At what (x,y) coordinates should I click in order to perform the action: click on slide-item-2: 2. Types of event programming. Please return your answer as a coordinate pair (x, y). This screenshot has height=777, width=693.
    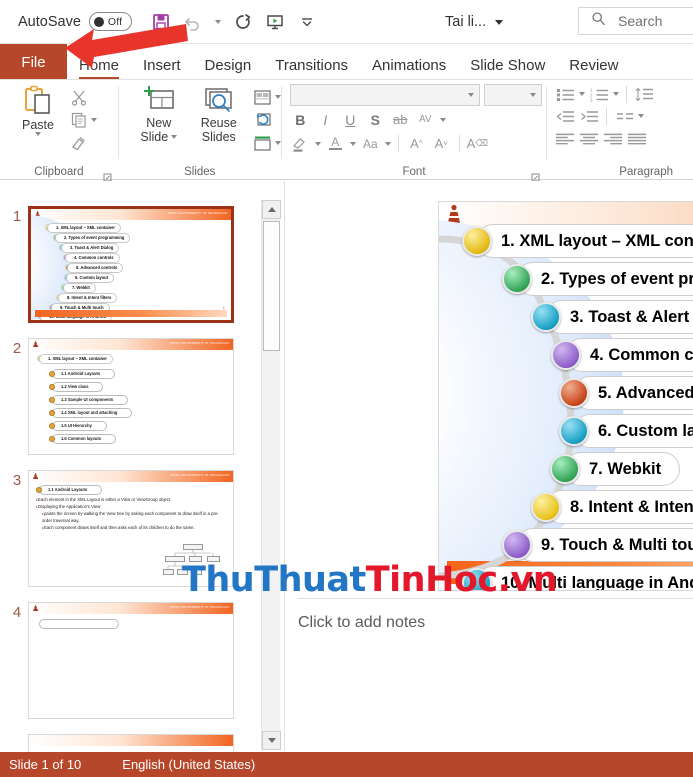
    Looking at the image, I should click on (597, 279).